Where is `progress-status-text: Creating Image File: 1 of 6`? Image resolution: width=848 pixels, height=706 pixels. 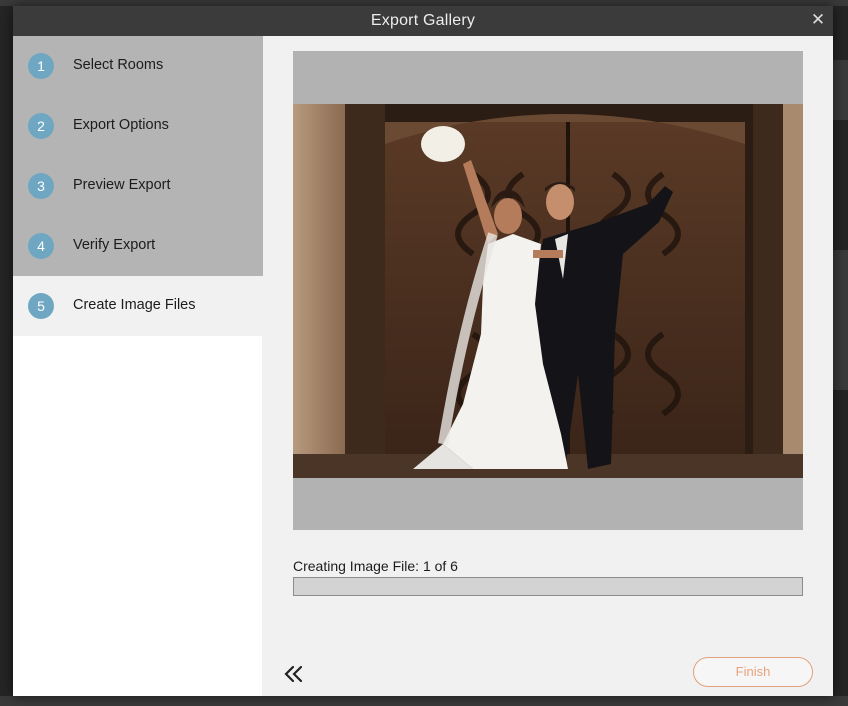 progress-status-text: Creating Image File: 1 of 6 is located at coordinates (375, 566).